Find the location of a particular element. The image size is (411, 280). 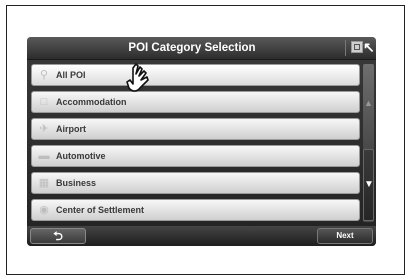

list-item-label: All POI is located at coordinates (71, 75).